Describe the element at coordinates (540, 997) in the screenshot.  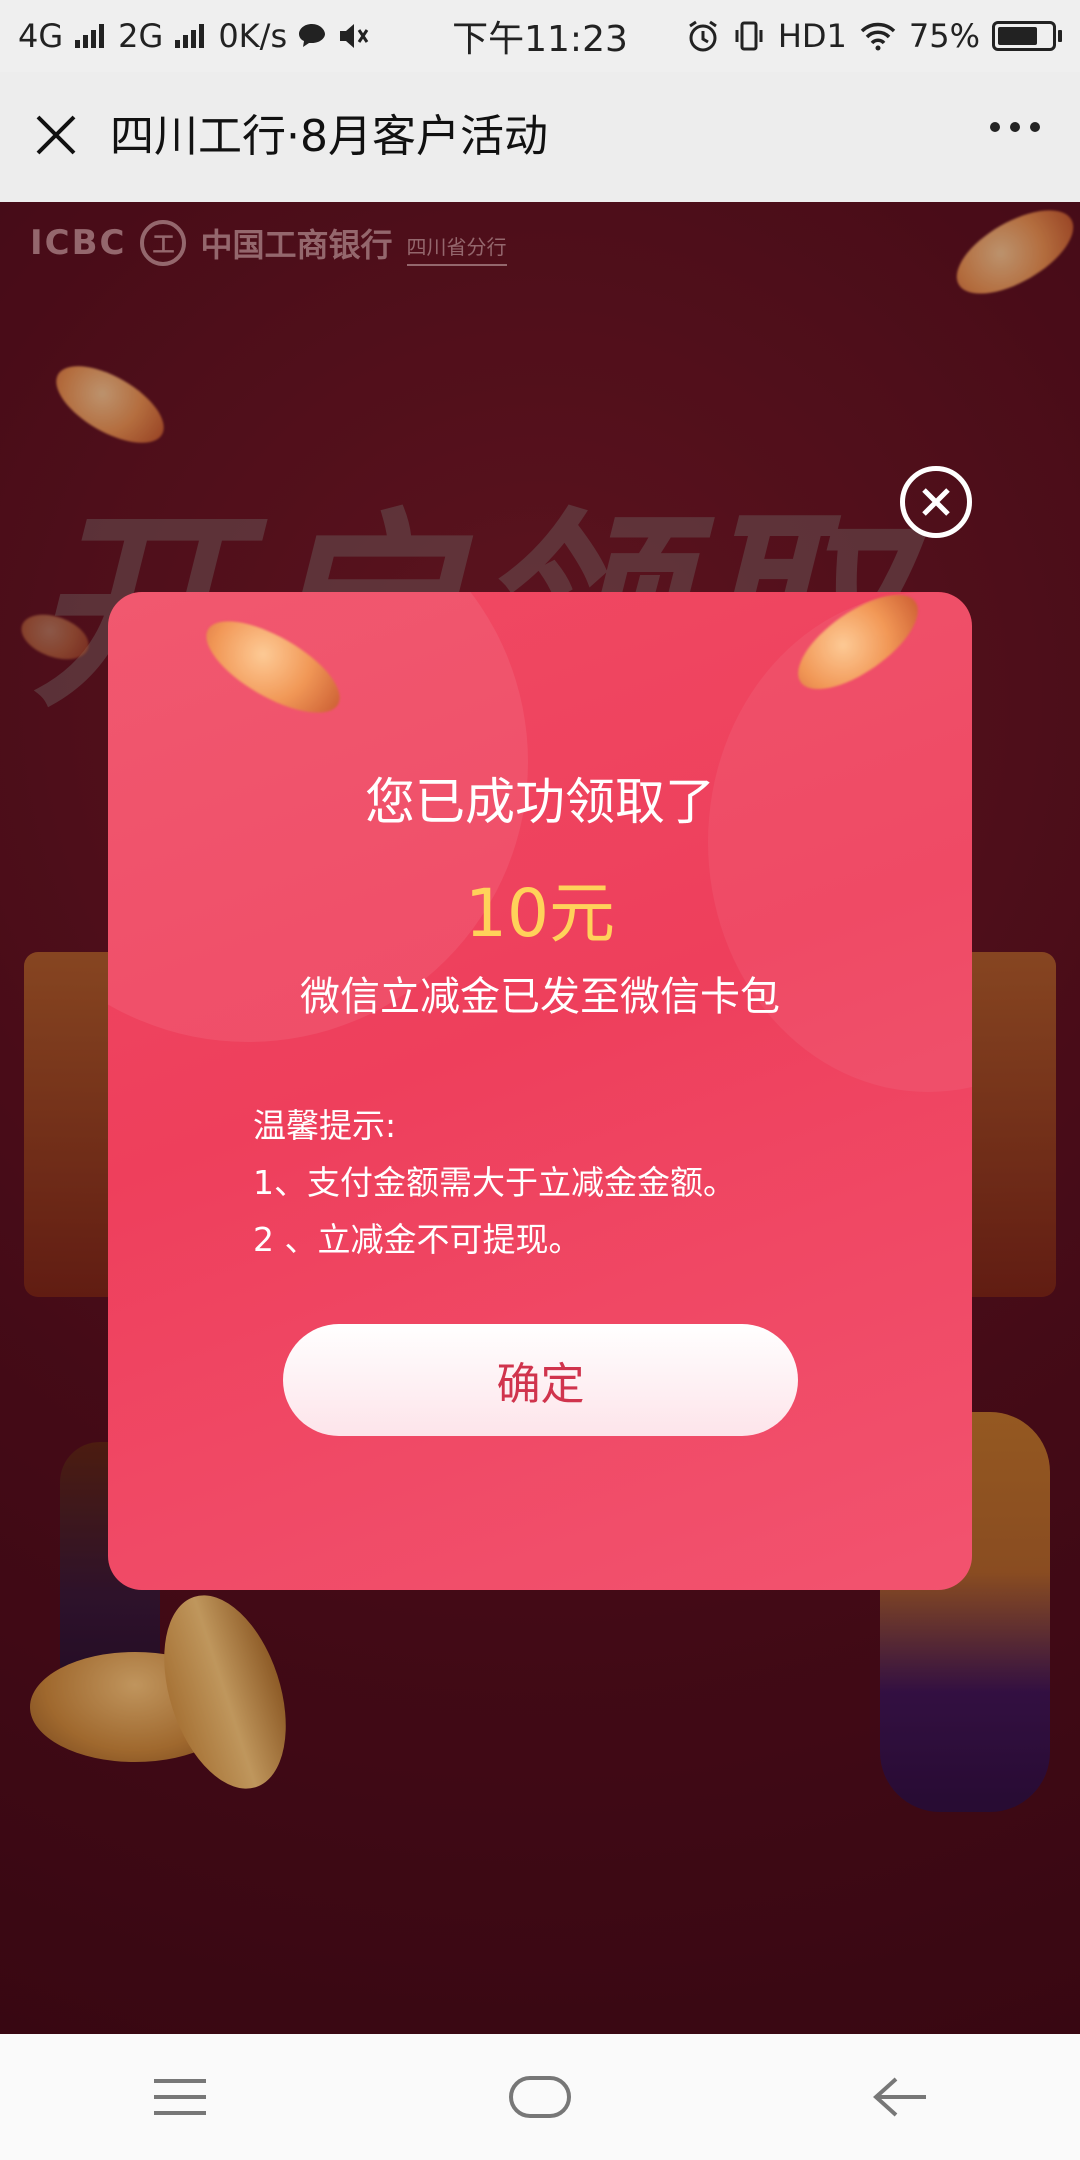
I see `dialog-subtitle: 微信立减金已发至微信卡包` at that location.